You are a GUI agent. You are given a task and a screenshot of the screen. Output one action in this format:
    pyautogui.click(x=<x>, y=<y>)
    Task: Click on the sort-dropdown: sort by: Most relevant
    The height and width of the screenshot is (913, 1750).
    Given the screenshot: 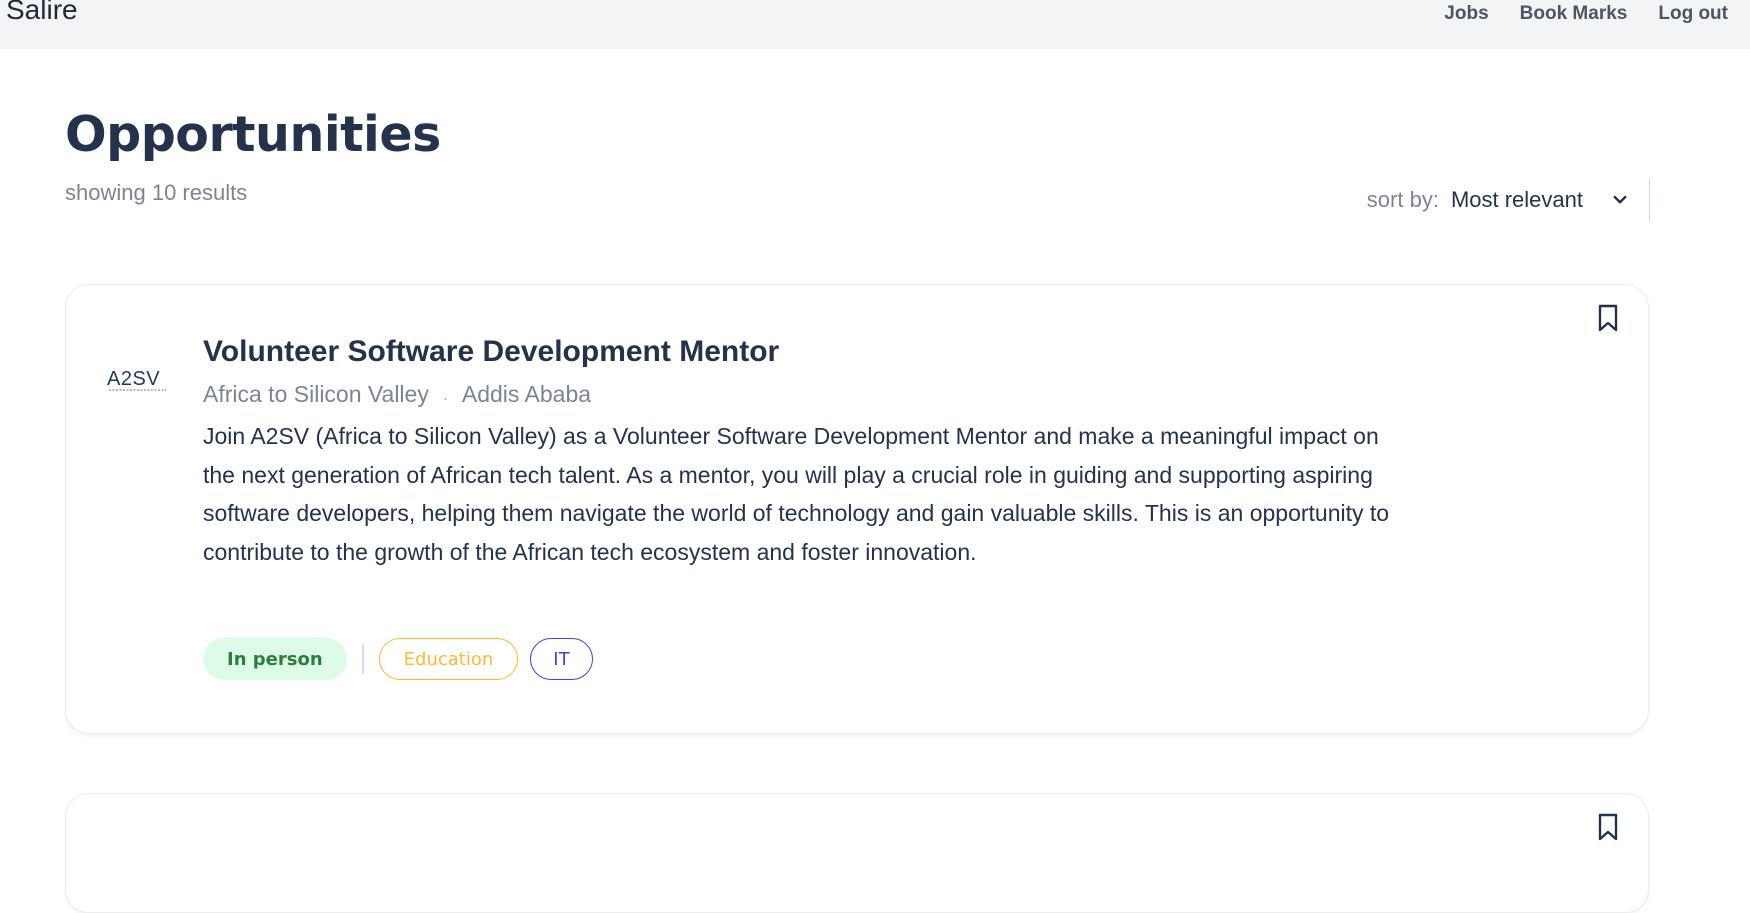 What is the action you would take?
    pyautogui.click(x=1508, y=200)
    